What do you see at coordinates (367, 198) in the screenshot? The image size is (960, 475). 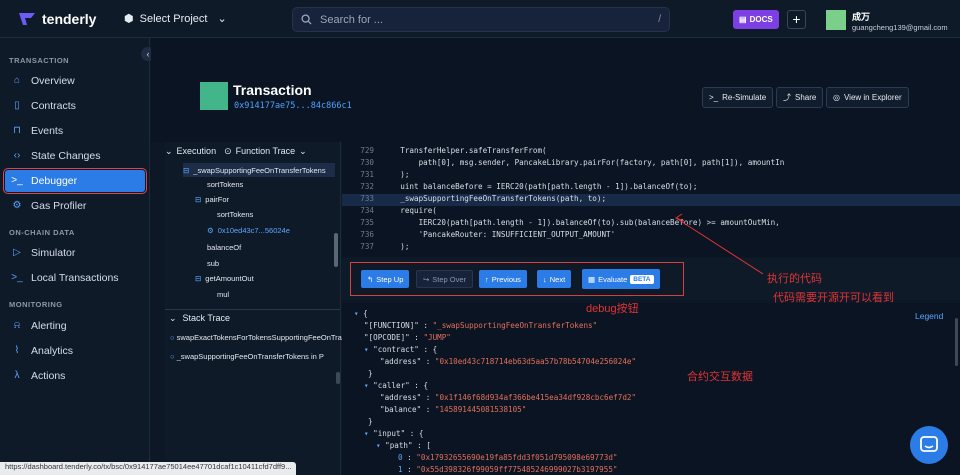 I see `line-number: 733` at bounding box center [367, 198].